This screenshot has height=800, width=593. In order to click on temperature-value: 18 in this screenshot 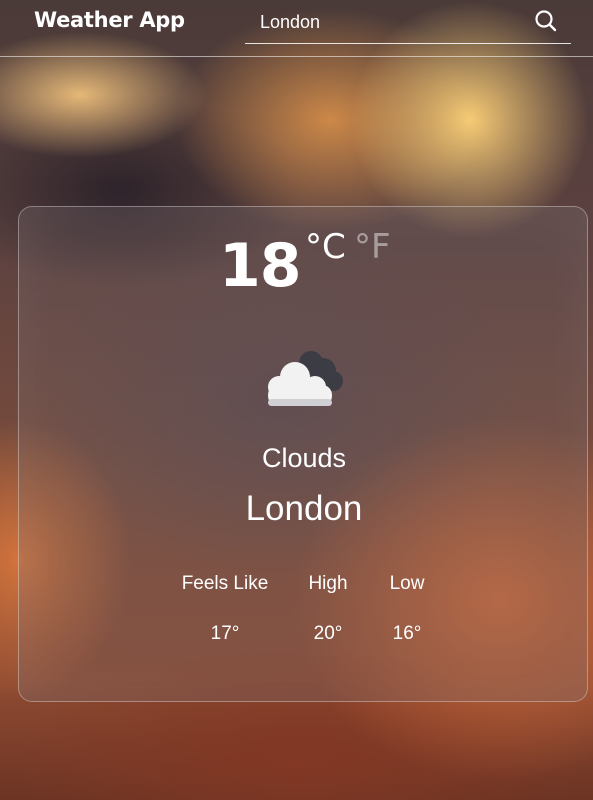, I will do `click(260, 266)`.